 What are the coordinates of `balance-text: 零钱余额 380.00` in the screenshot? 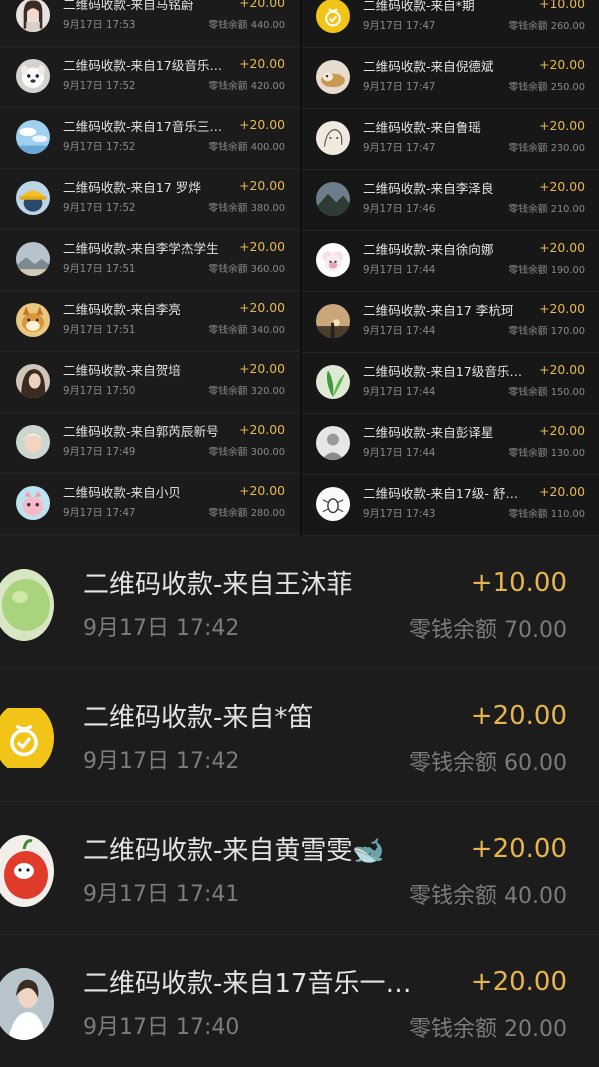 It's located at (246, 208).